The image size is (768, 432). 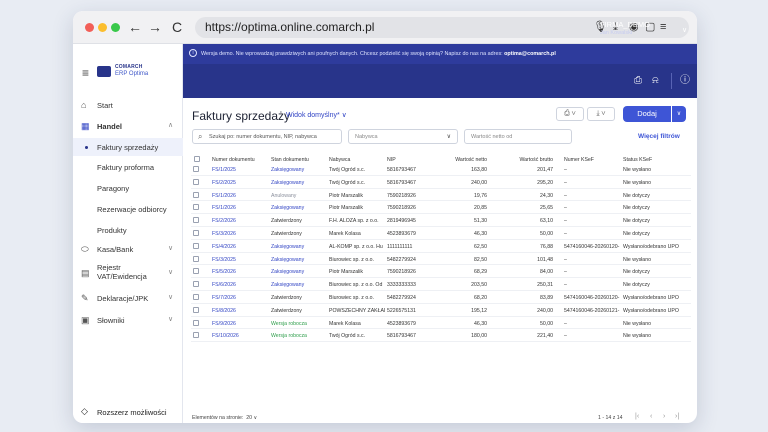 I want to click on user-name: Jan Kowalski, so click(x=616, y=33).